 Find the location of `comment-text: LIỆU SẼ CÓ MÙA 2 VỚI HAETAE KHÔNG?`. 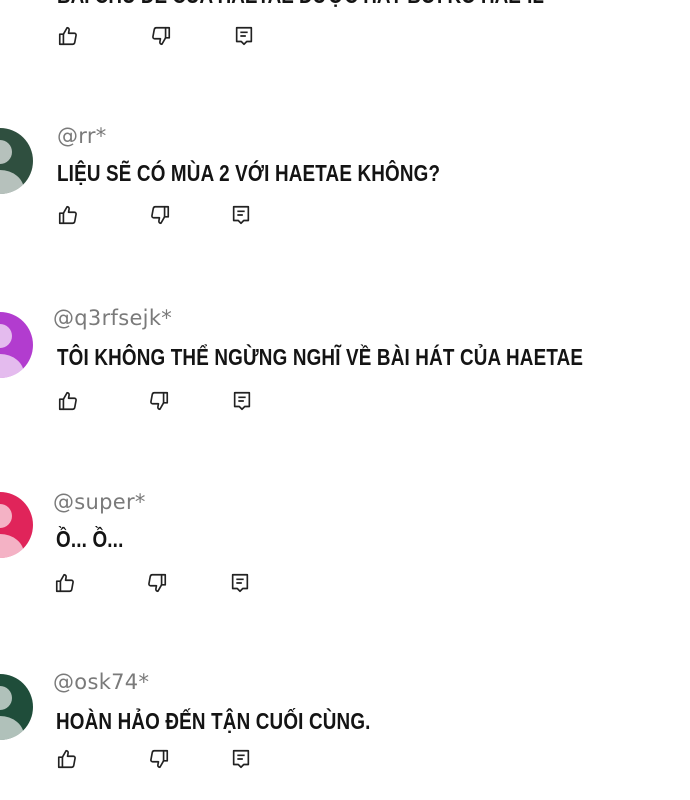

comment-text: LIỆU SẼ CÓ MÙA 2 VỚI HAETAE KHÔNG? is located at coordinates (249, 173).